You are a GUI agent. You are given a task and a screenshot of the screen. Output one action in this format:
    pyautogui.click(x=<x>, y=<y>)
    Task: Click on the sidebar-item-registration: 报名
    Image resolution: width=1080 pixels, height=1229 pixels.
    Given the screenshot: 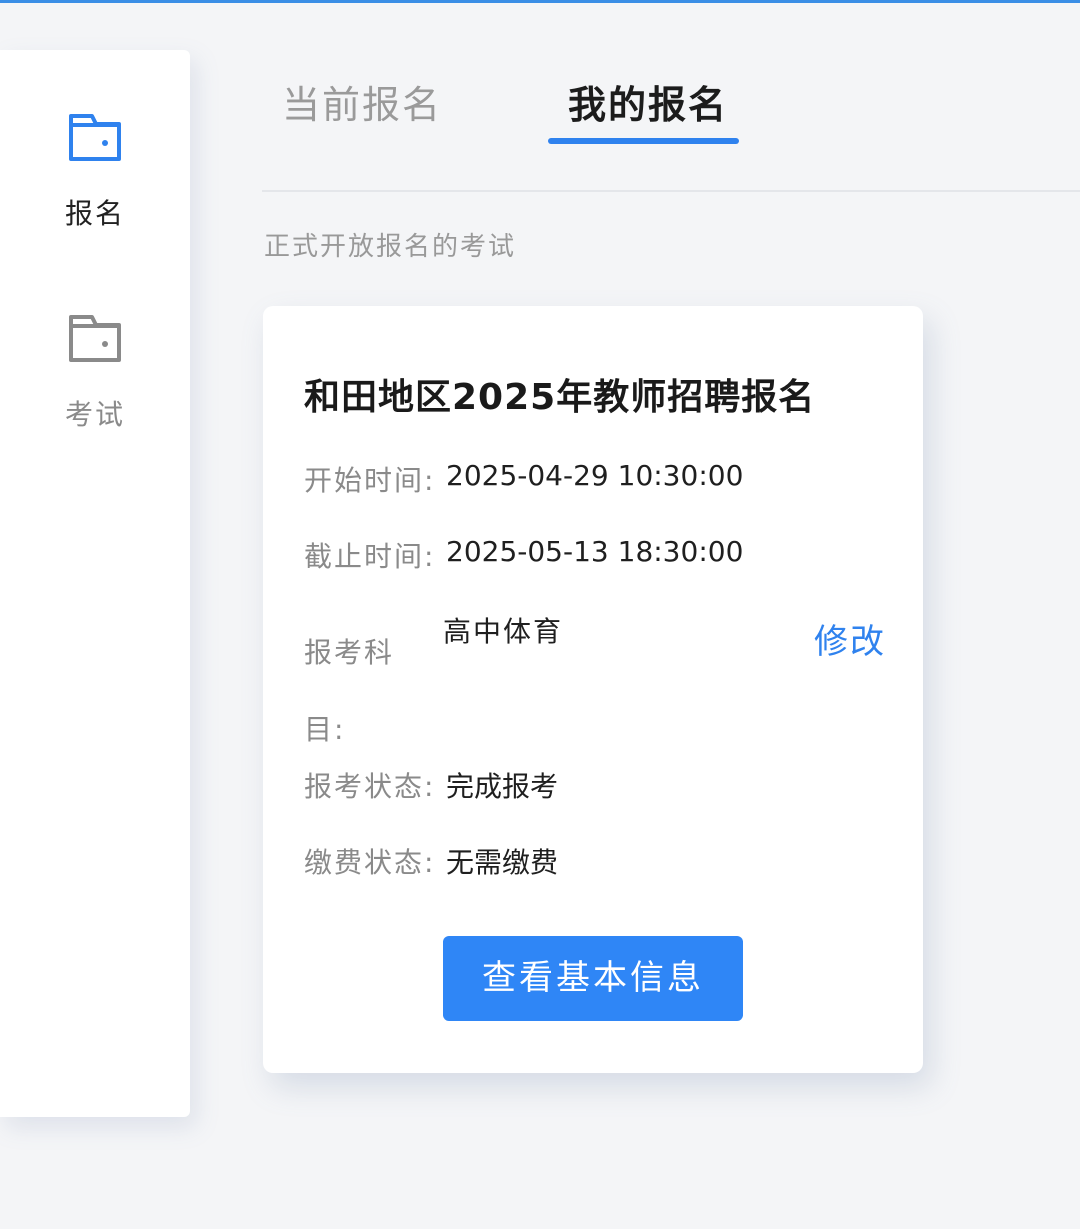 What is the action you would take?
    pyautogui.click(x=95, y=197)
    